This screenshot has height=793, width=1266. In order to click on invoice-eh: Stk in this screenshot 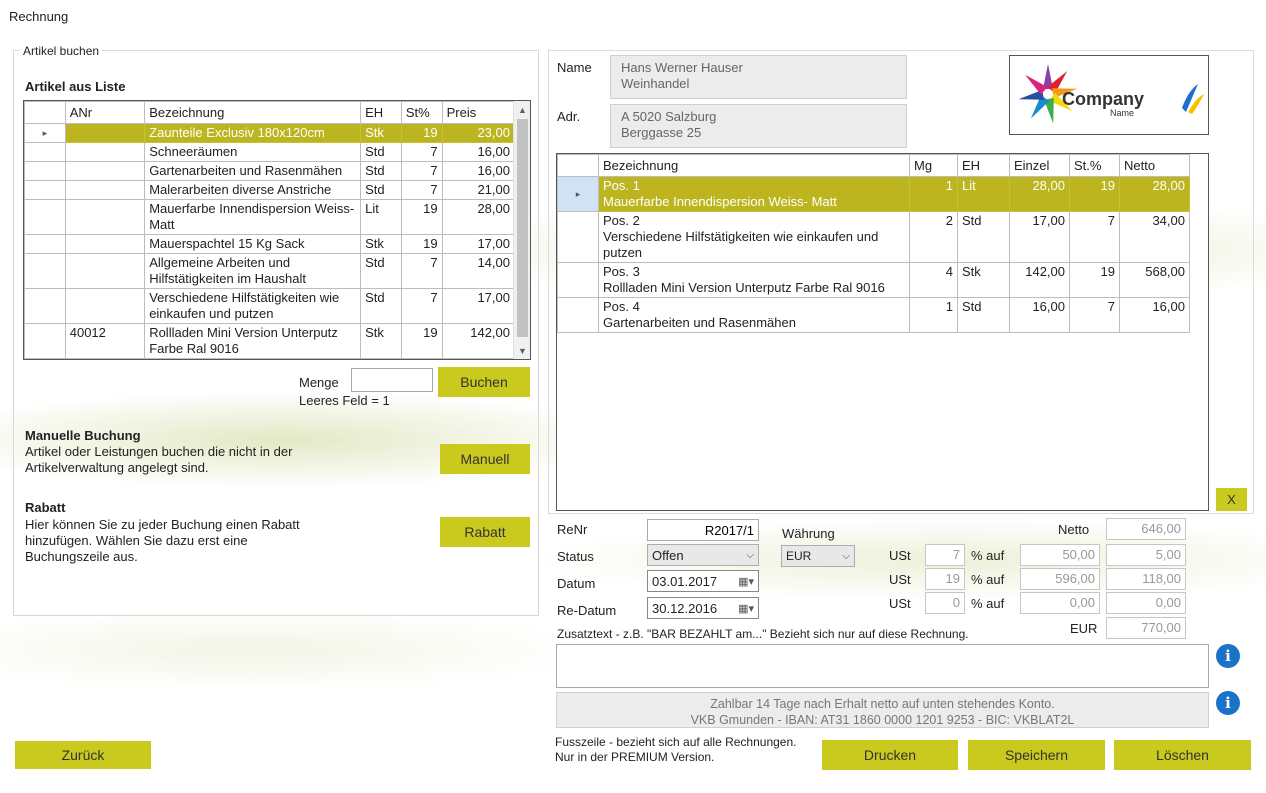, I will do `click(983, 280)`.